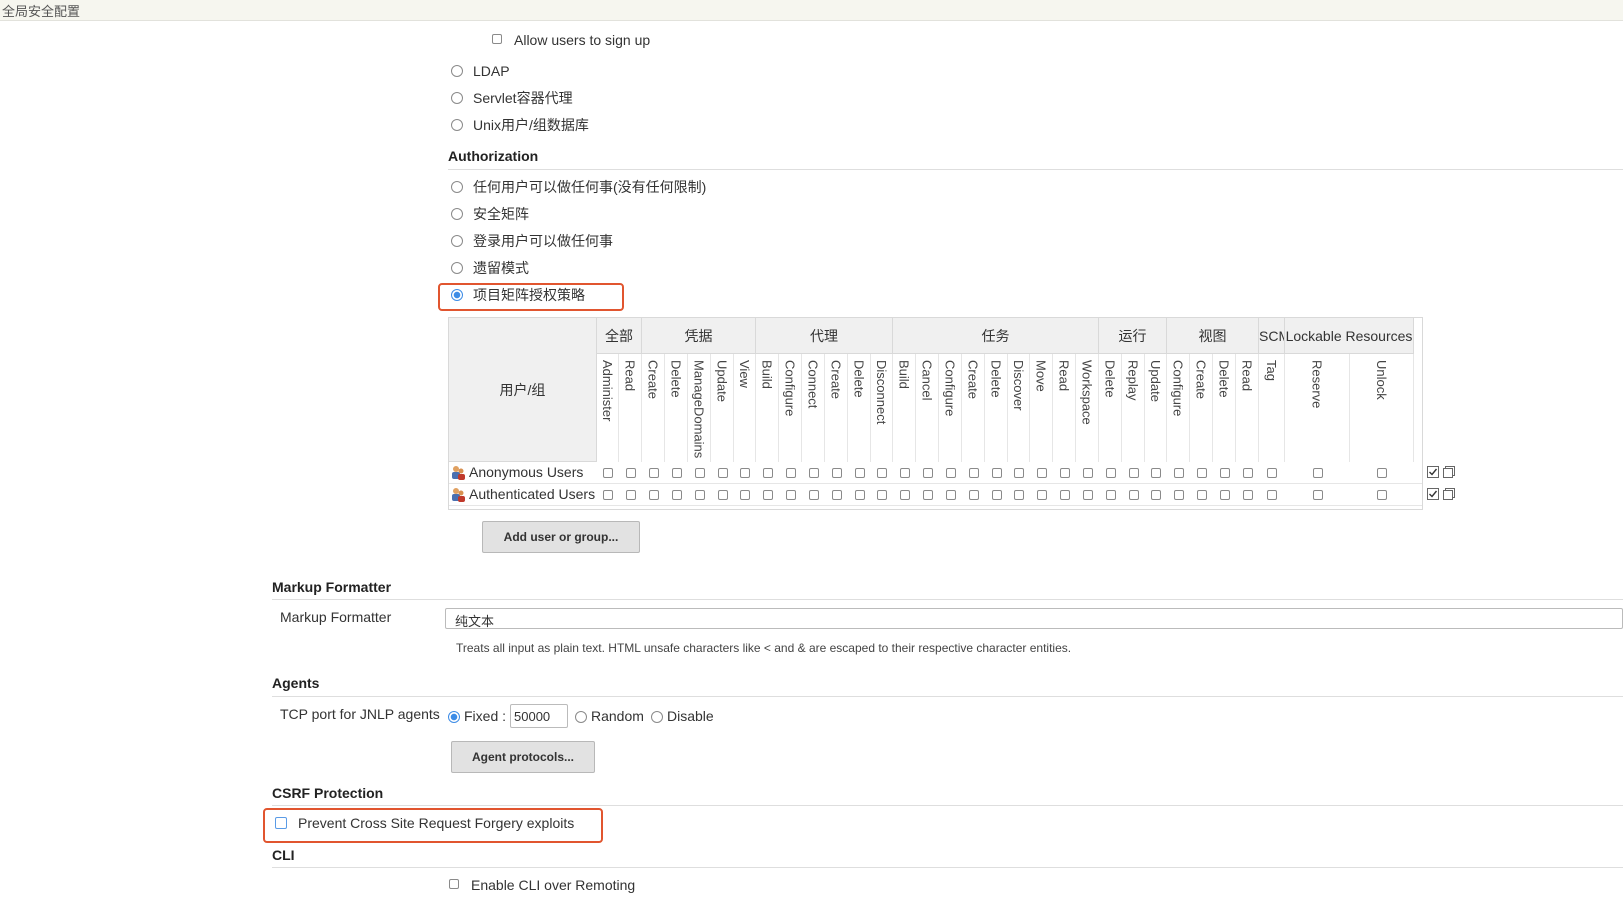 The height and width of the screenshot is (913, 1623). What do you see at coordinates (457, 71) in the screenshot?
I see `realm-radio-ldap` at bounding box center [457, 71].